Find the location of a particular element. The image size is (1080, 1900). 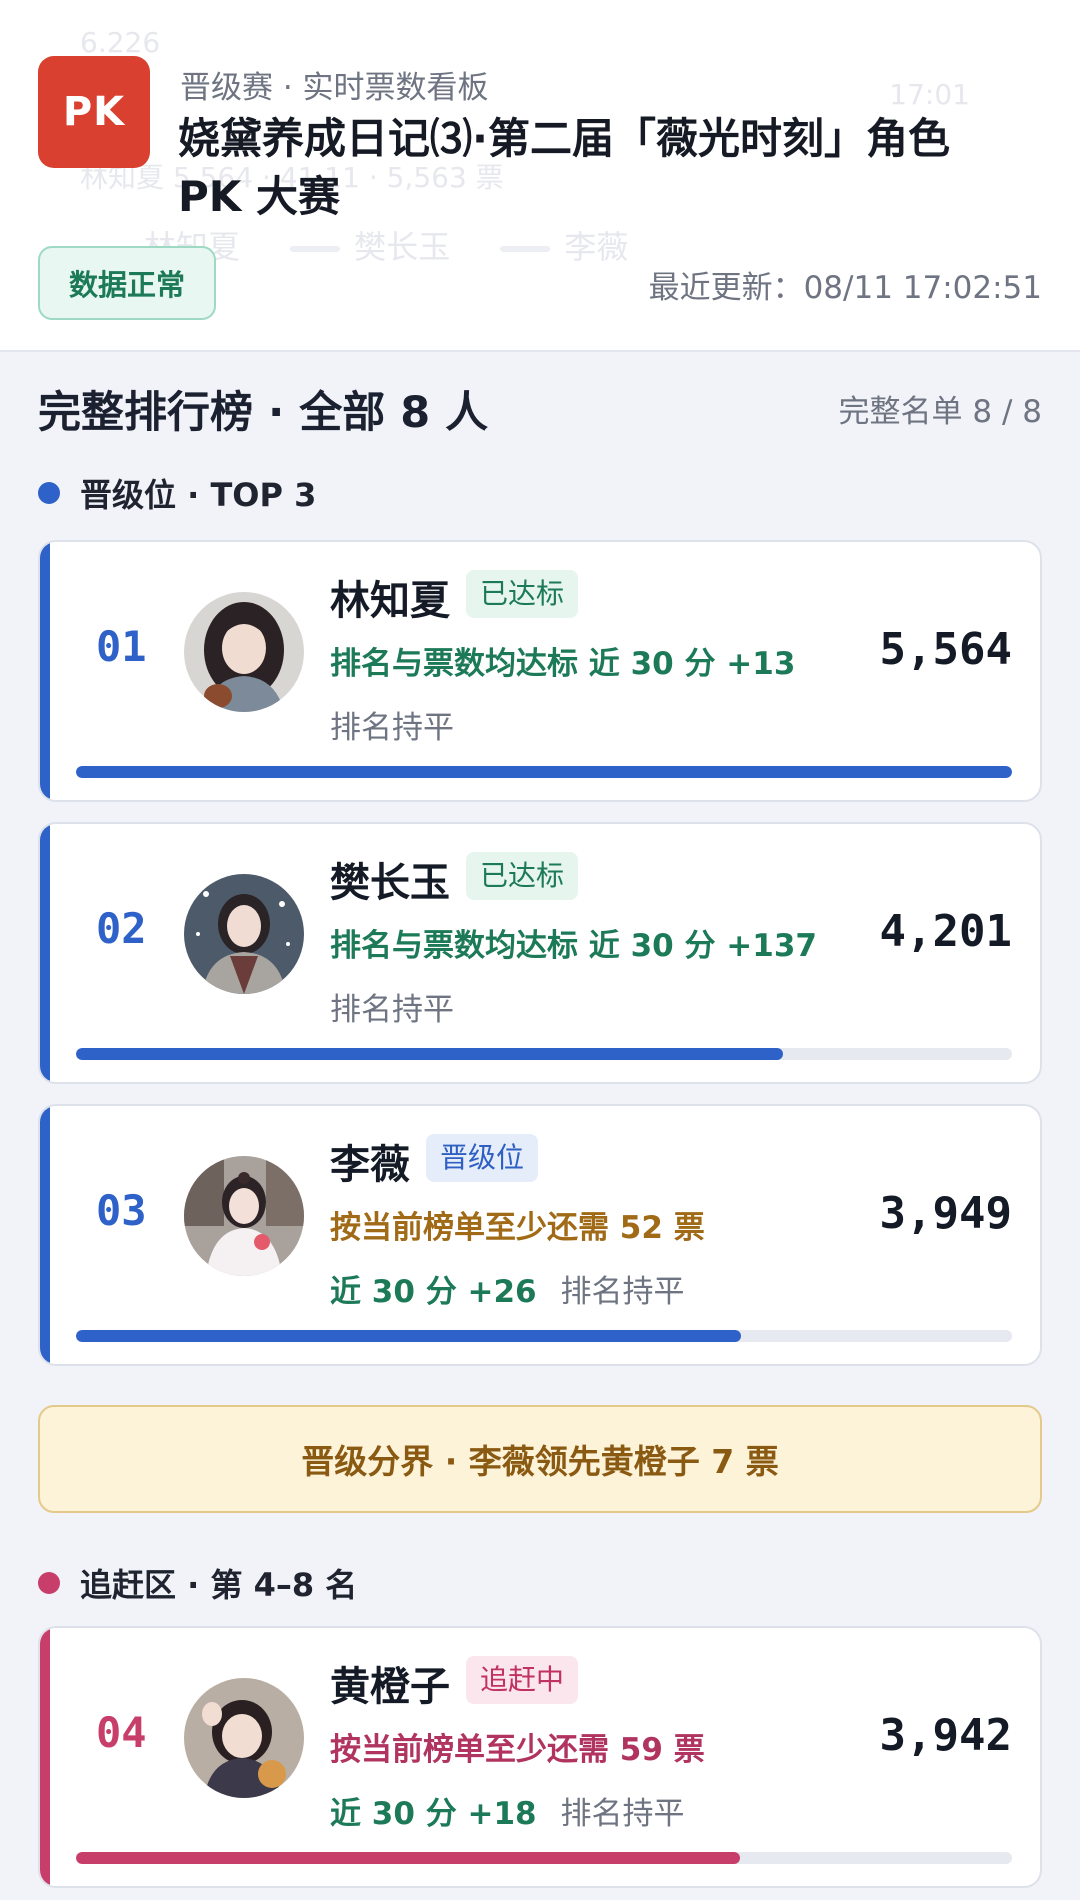

candidate-name: 樊长玉 is located at coordinates (390, 883).